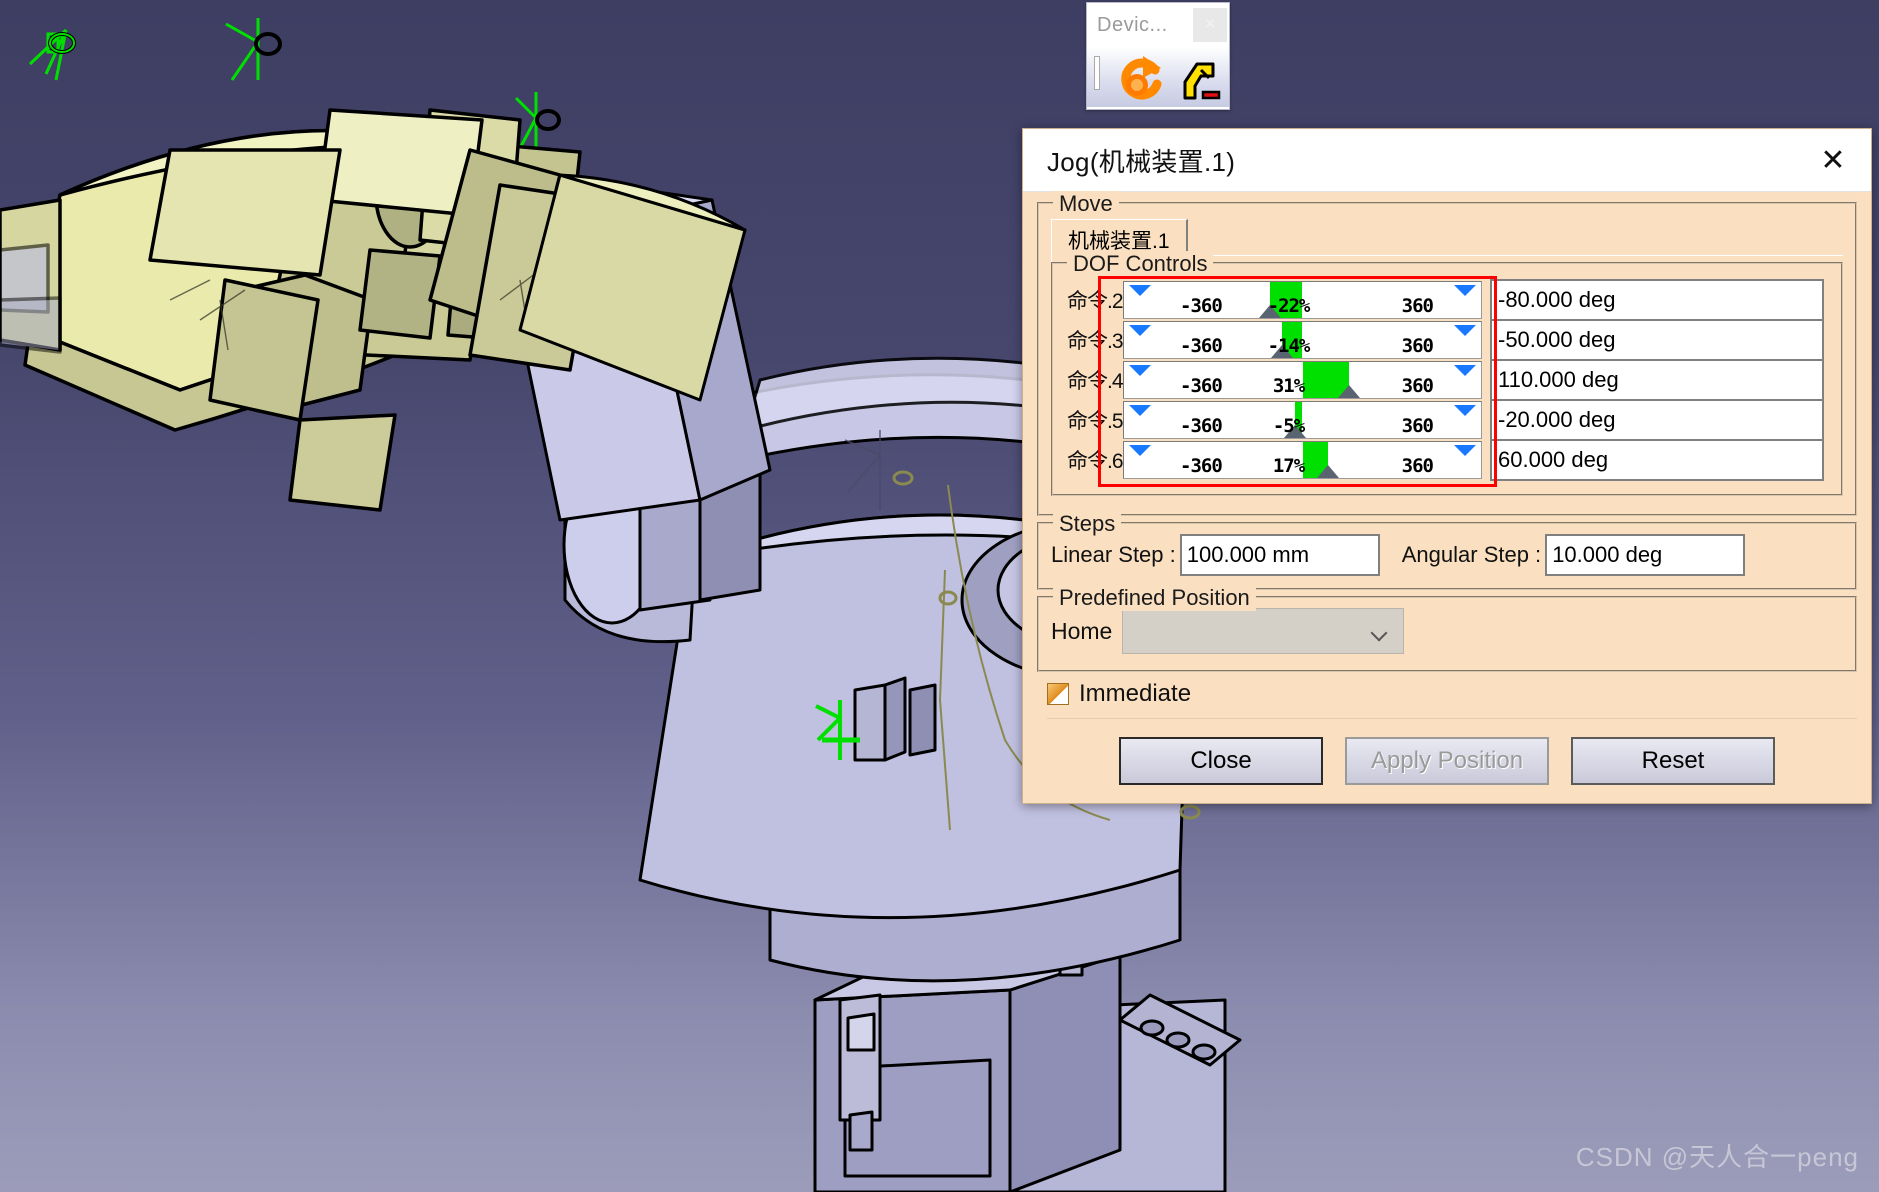 The width and height of the screenshot is (1879, 1192). What do you see at coordinates (1452, 699) in the screenshot?
I see `immediate-row: Immediate` at bounding box center [1452, 699].